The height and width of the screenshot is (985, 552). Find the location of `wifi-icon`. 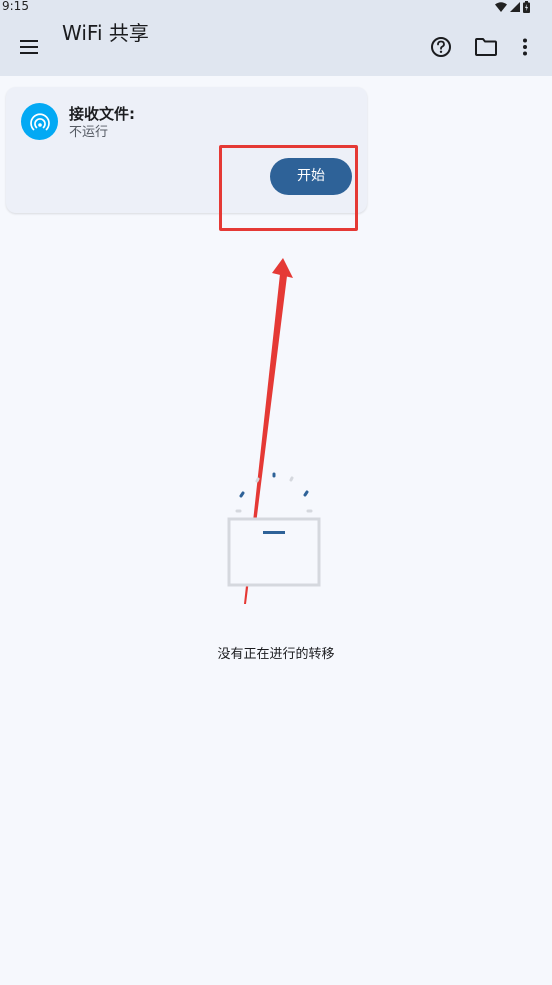

wifi-icon is located at coordinates (501, 7).